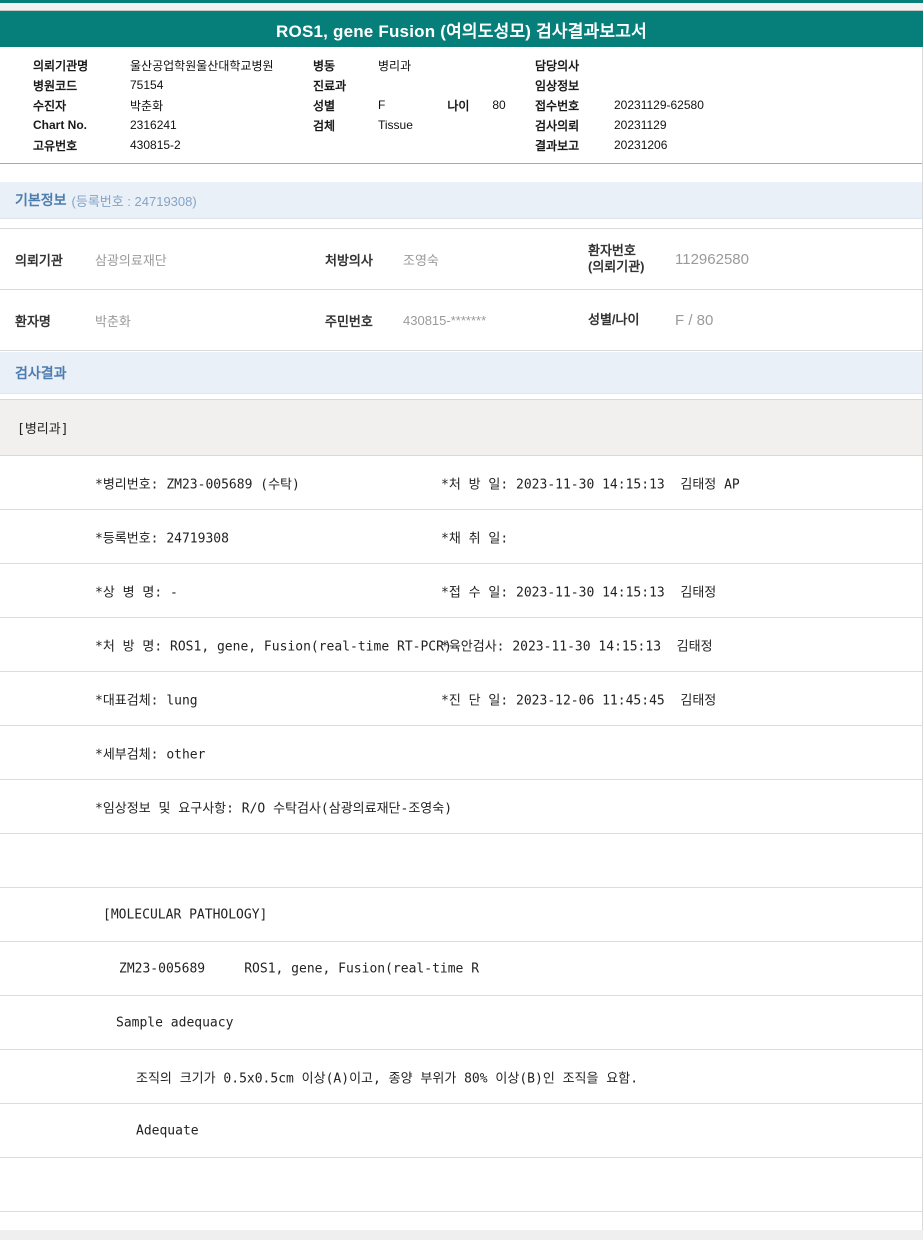 This screenshot has height=1241, width=923. I want to click on field-label: Chart No., so click(60, 125).